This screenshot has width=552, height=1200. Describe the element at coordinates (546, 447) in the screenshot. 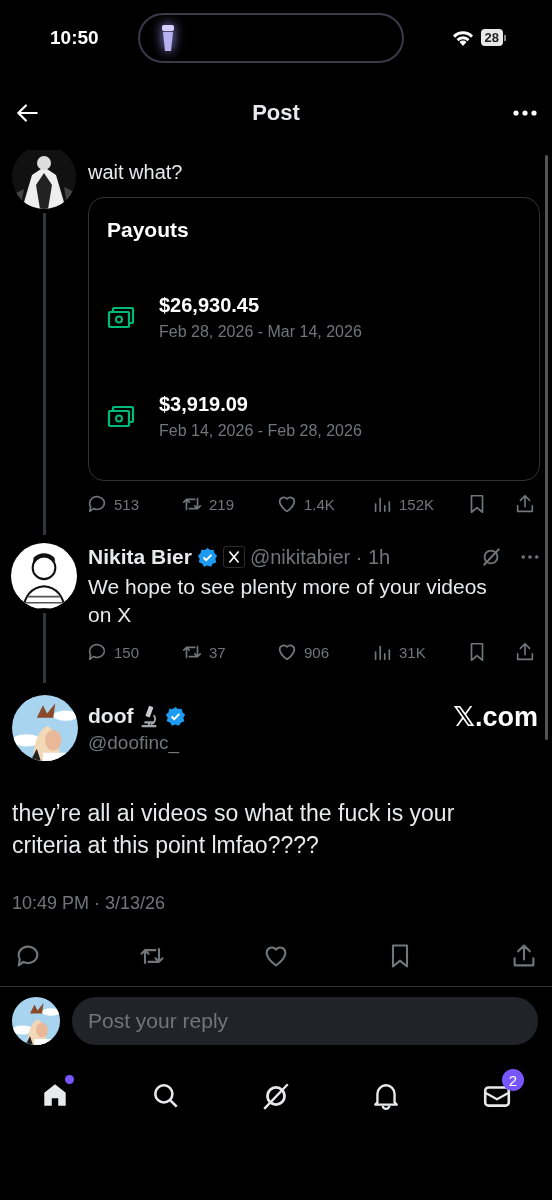

I see `scrollbar` at that location.